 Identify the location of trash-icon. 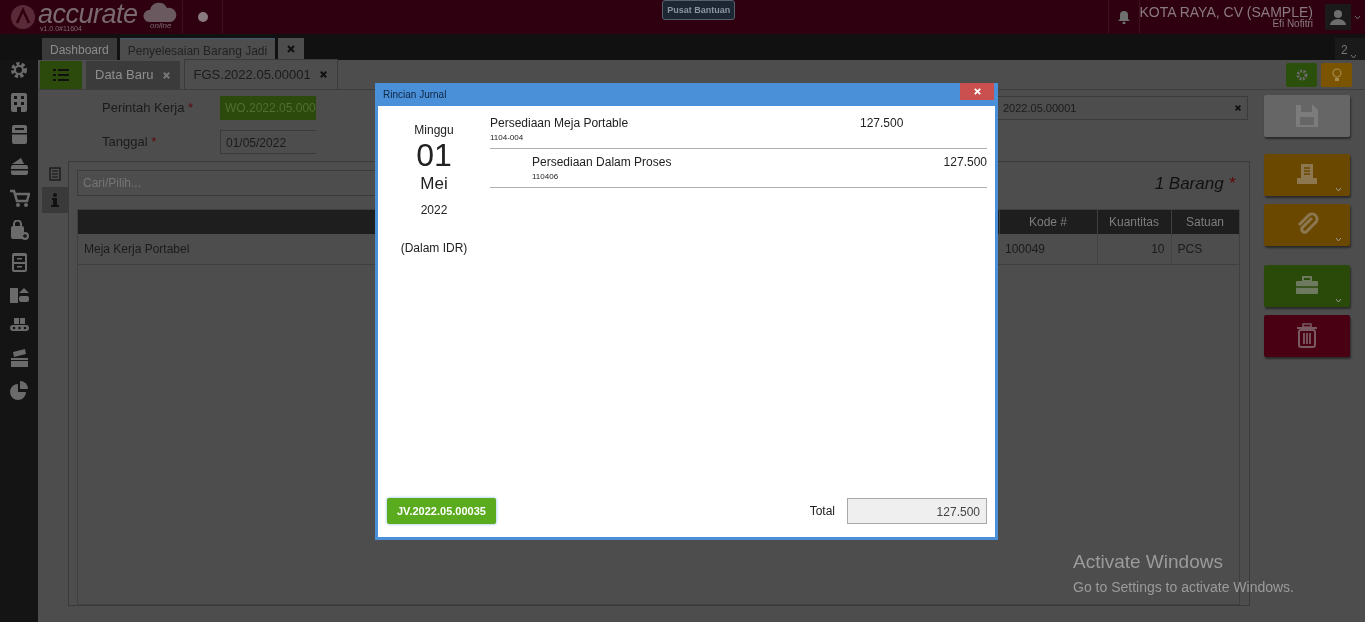
(1307, 336).